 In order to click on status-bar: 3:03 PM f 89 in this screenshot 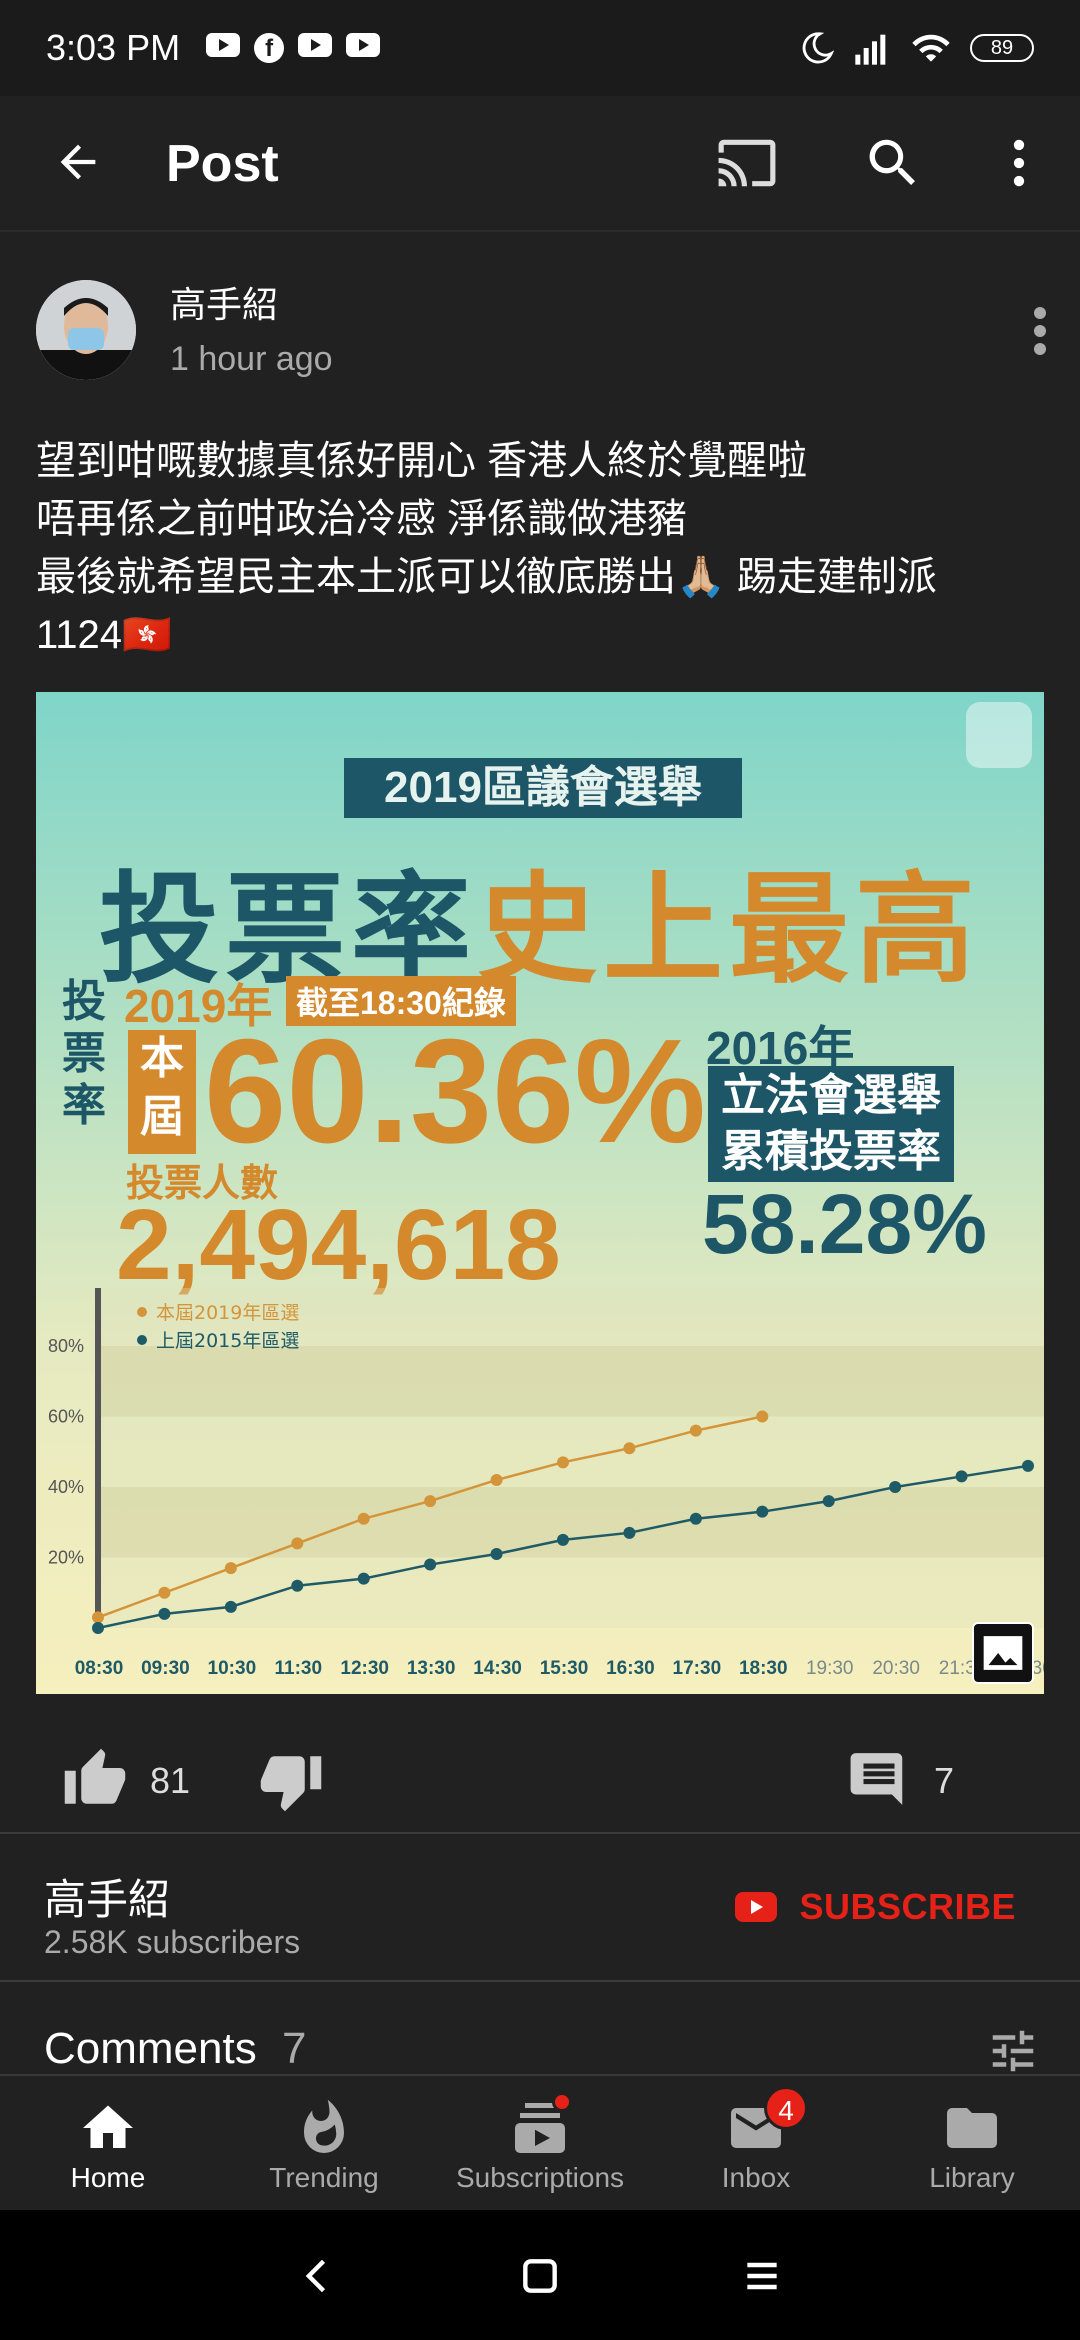, I will do `click(540, 48)`.